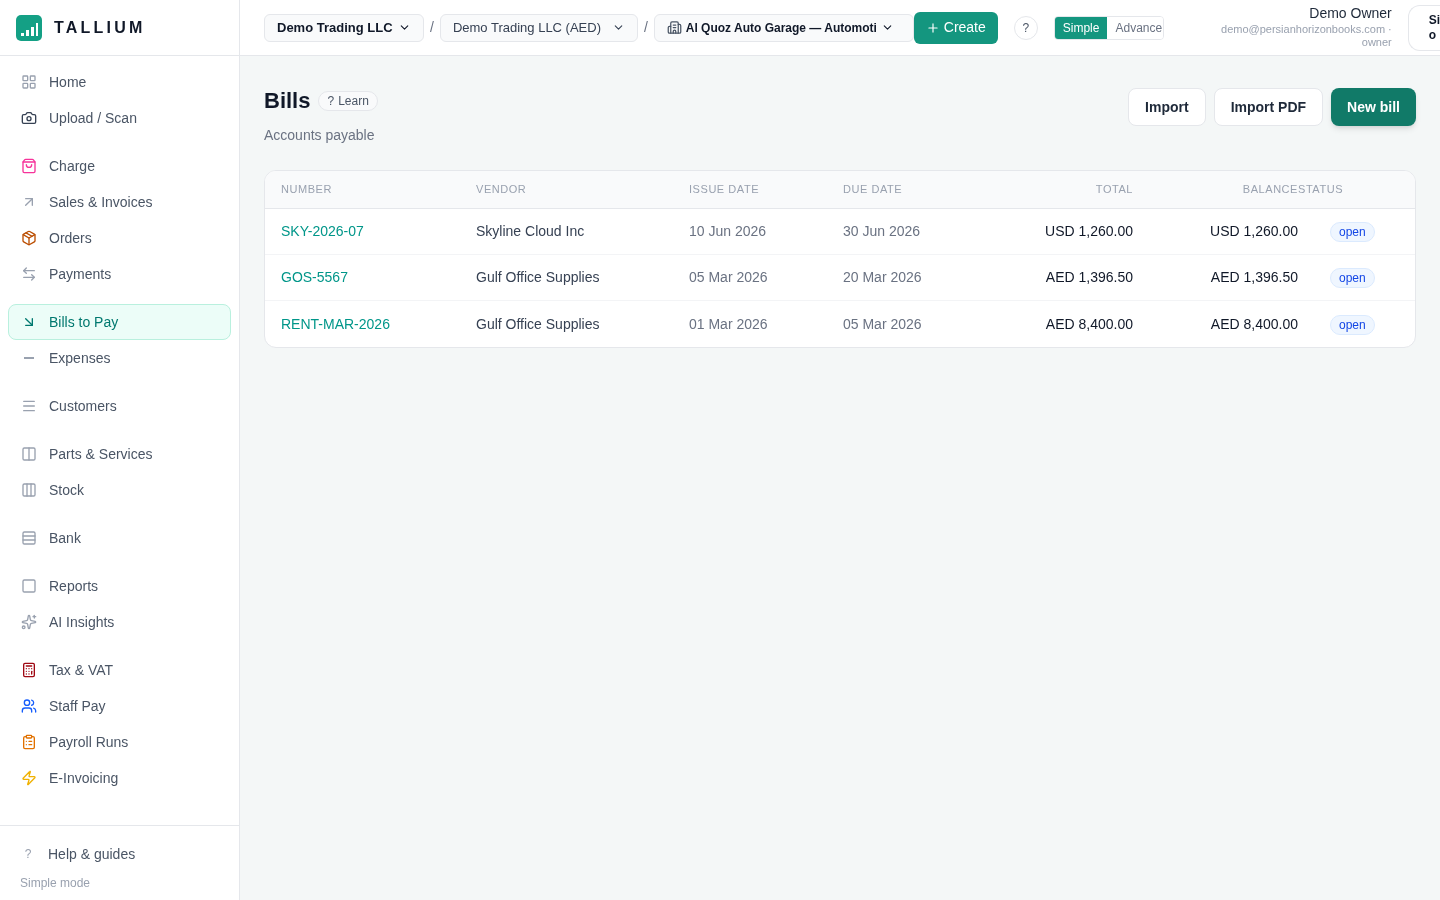  Describe the element at coordinates (320, 135) in the screenshot. I see `page-subtitle: Accounts payable` at that location.